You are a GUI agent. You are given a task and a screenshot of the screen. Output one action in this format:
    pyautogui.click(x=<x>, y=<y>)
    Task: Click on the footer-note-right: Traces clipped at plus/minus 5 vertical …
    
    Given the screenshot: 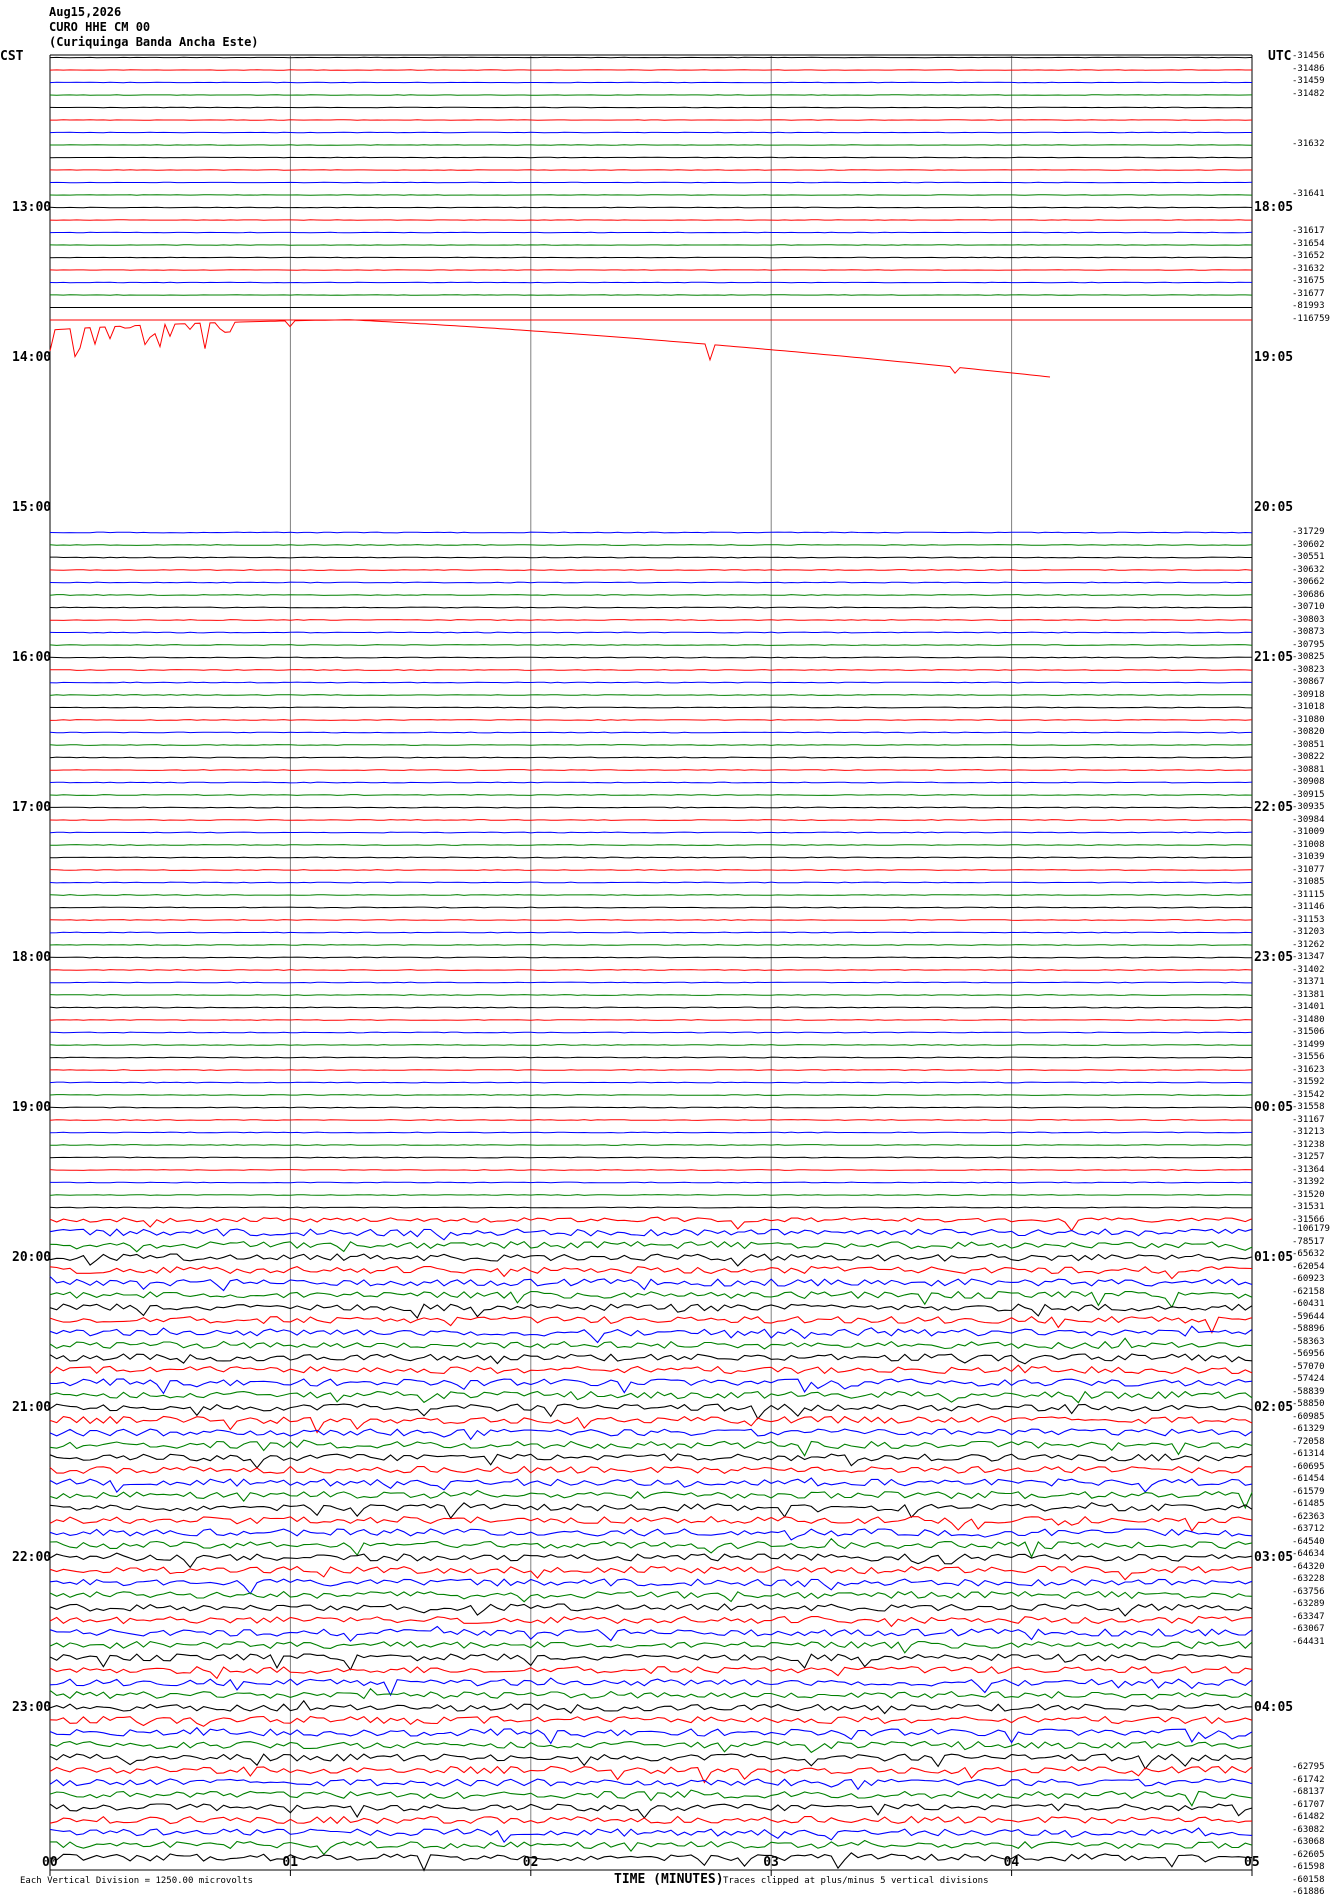 What is the action you would take?
    pyautogui.click(x=856, y=1881)
    